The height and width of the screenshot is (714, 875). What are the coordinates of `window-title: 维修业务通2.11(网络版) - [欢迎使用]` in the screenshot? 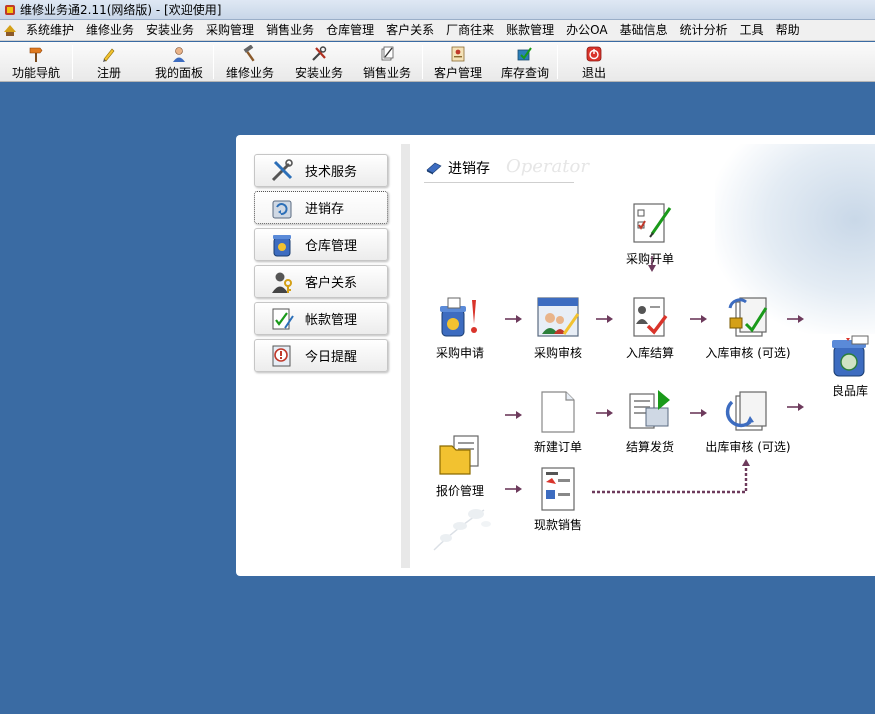 It's located at (121, 10).